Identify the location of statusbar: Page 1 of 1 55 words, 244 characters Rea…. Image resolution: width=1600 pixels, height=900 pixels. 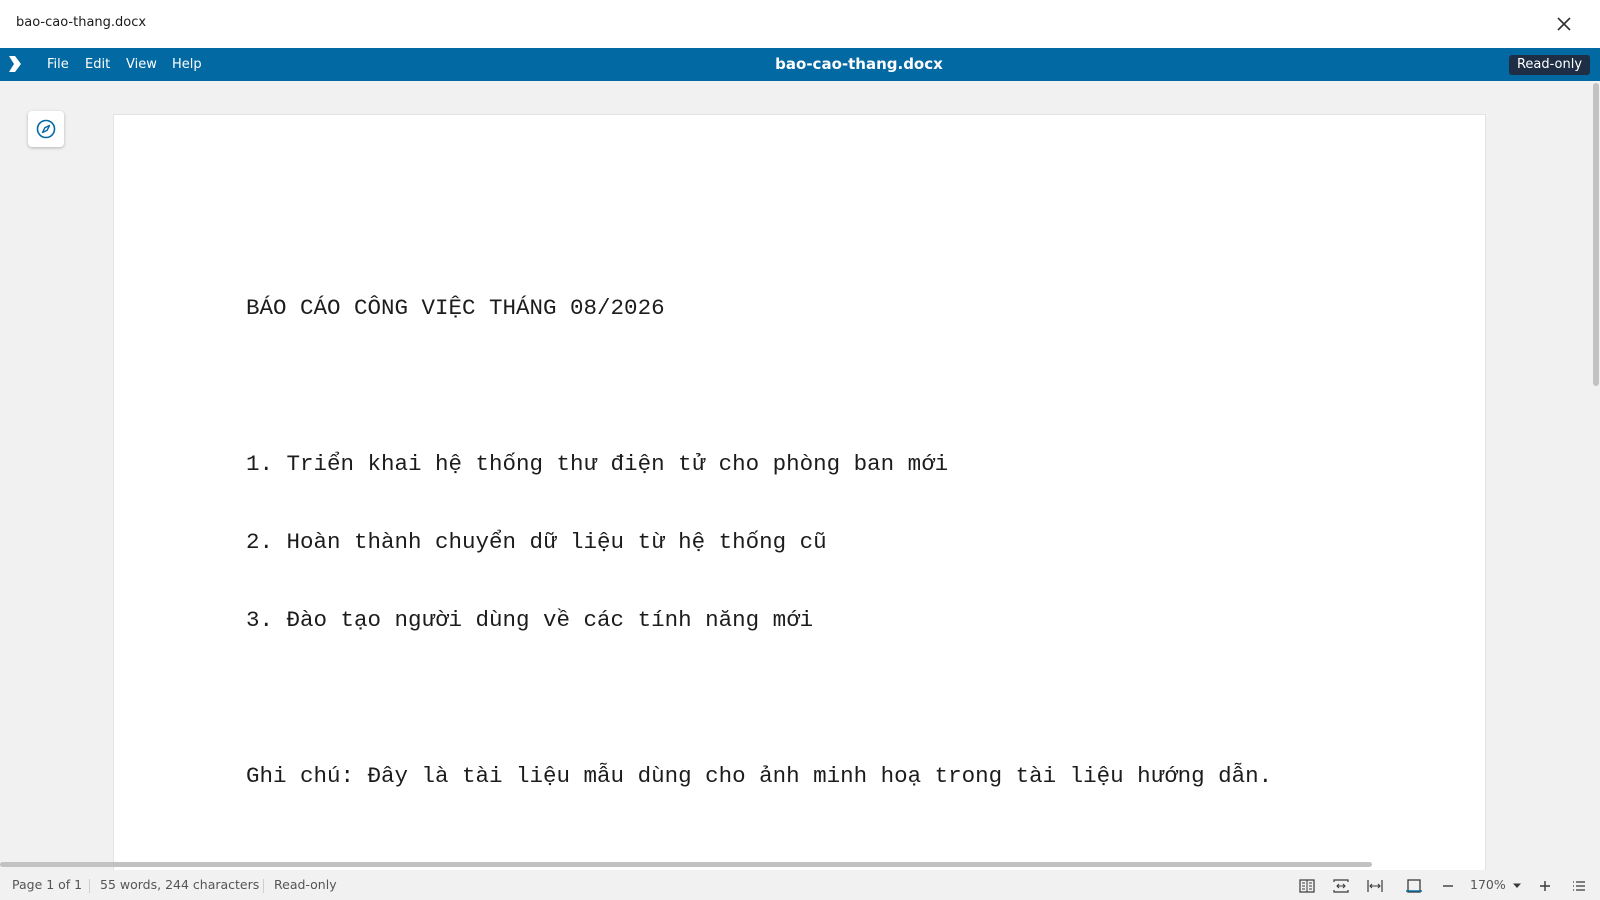
(800, 885).